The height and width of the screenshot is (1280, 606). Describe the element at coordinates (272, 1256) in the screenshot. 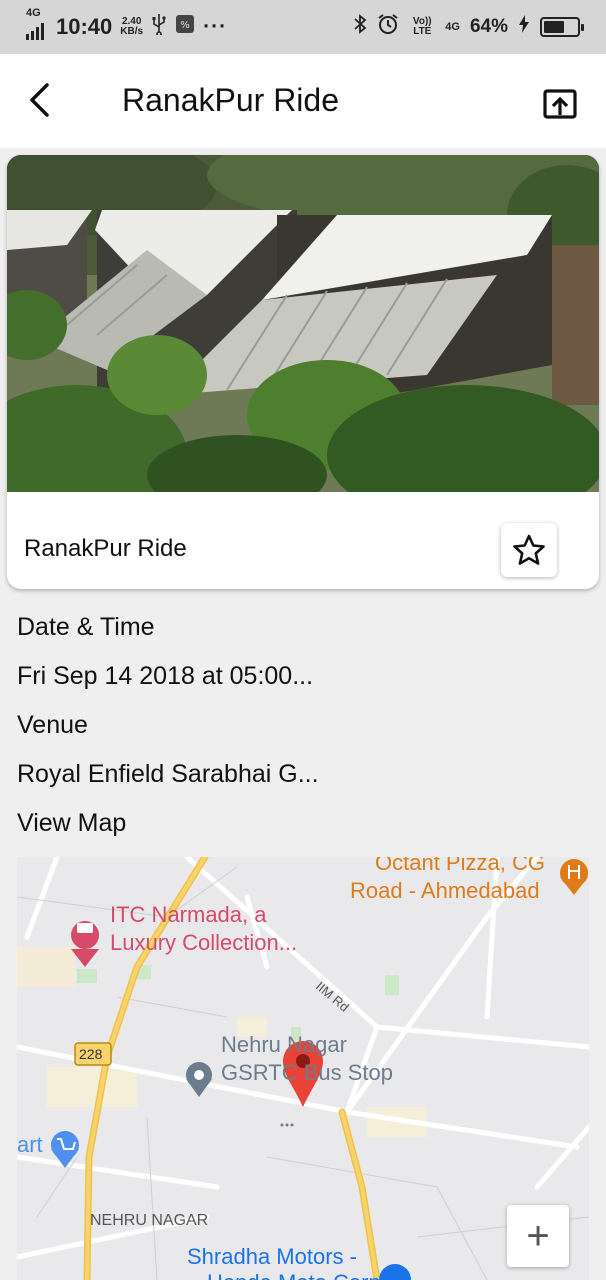

I see `map-label-shradha: Shradha Motors -` at that location.